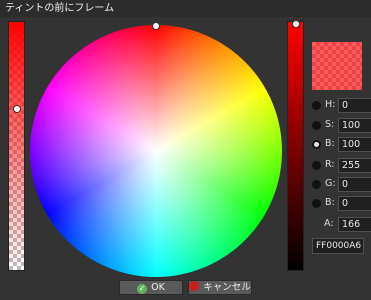  I want to click on green-radio, so click(316, 184).